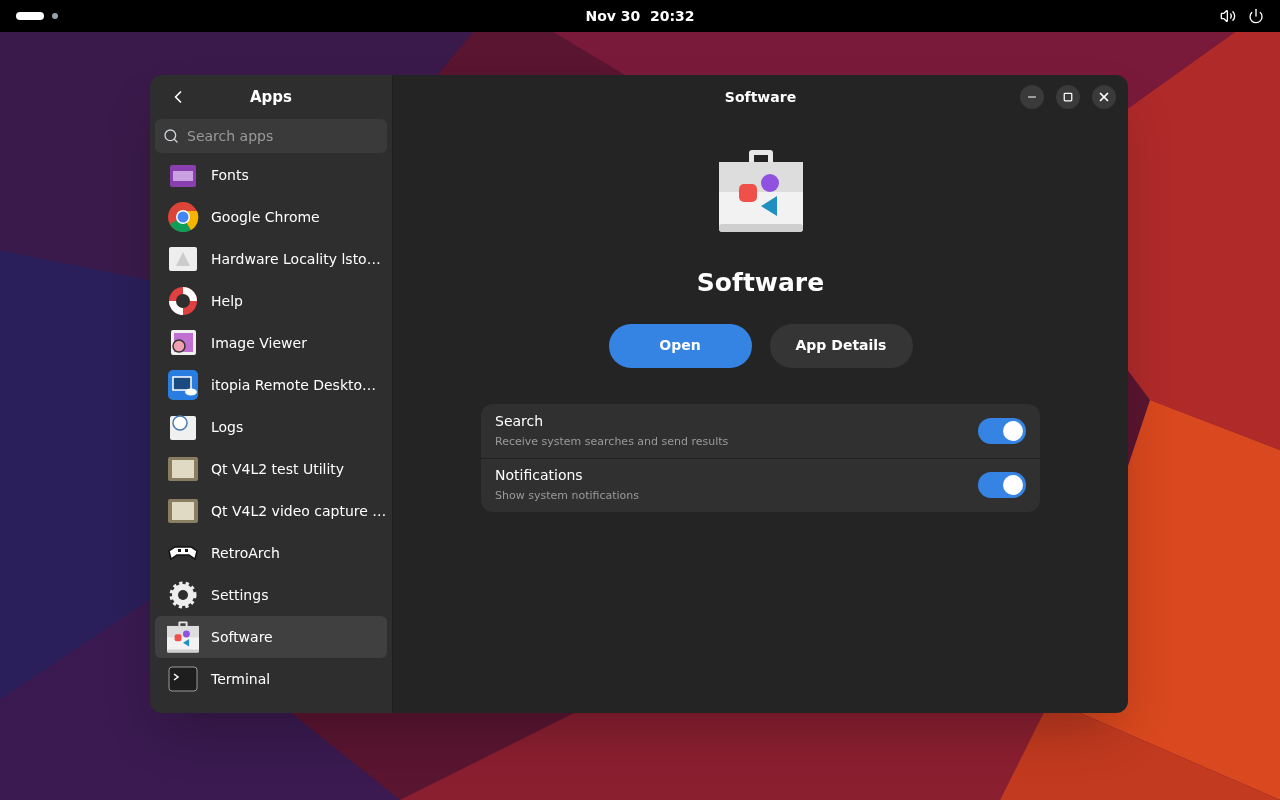  I want to click on power-icon, so click(1256, 16).